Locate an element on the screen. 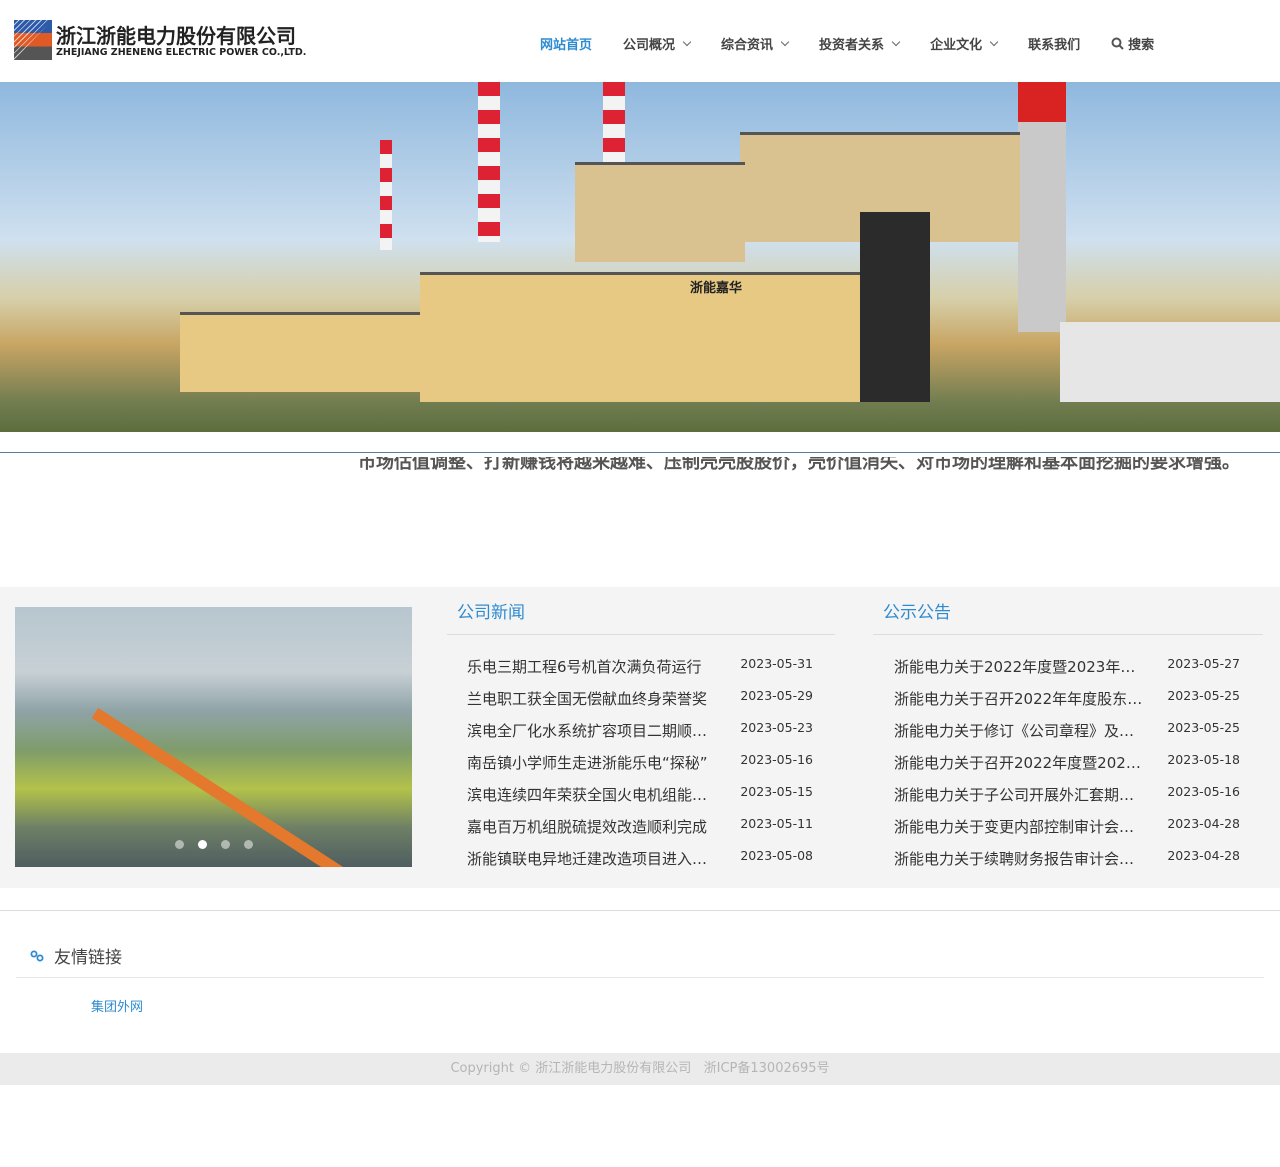  list-item: 浙能电力关于召开2022年年度股东大会 2023-05-25 is located at coordinates (1067, 698).